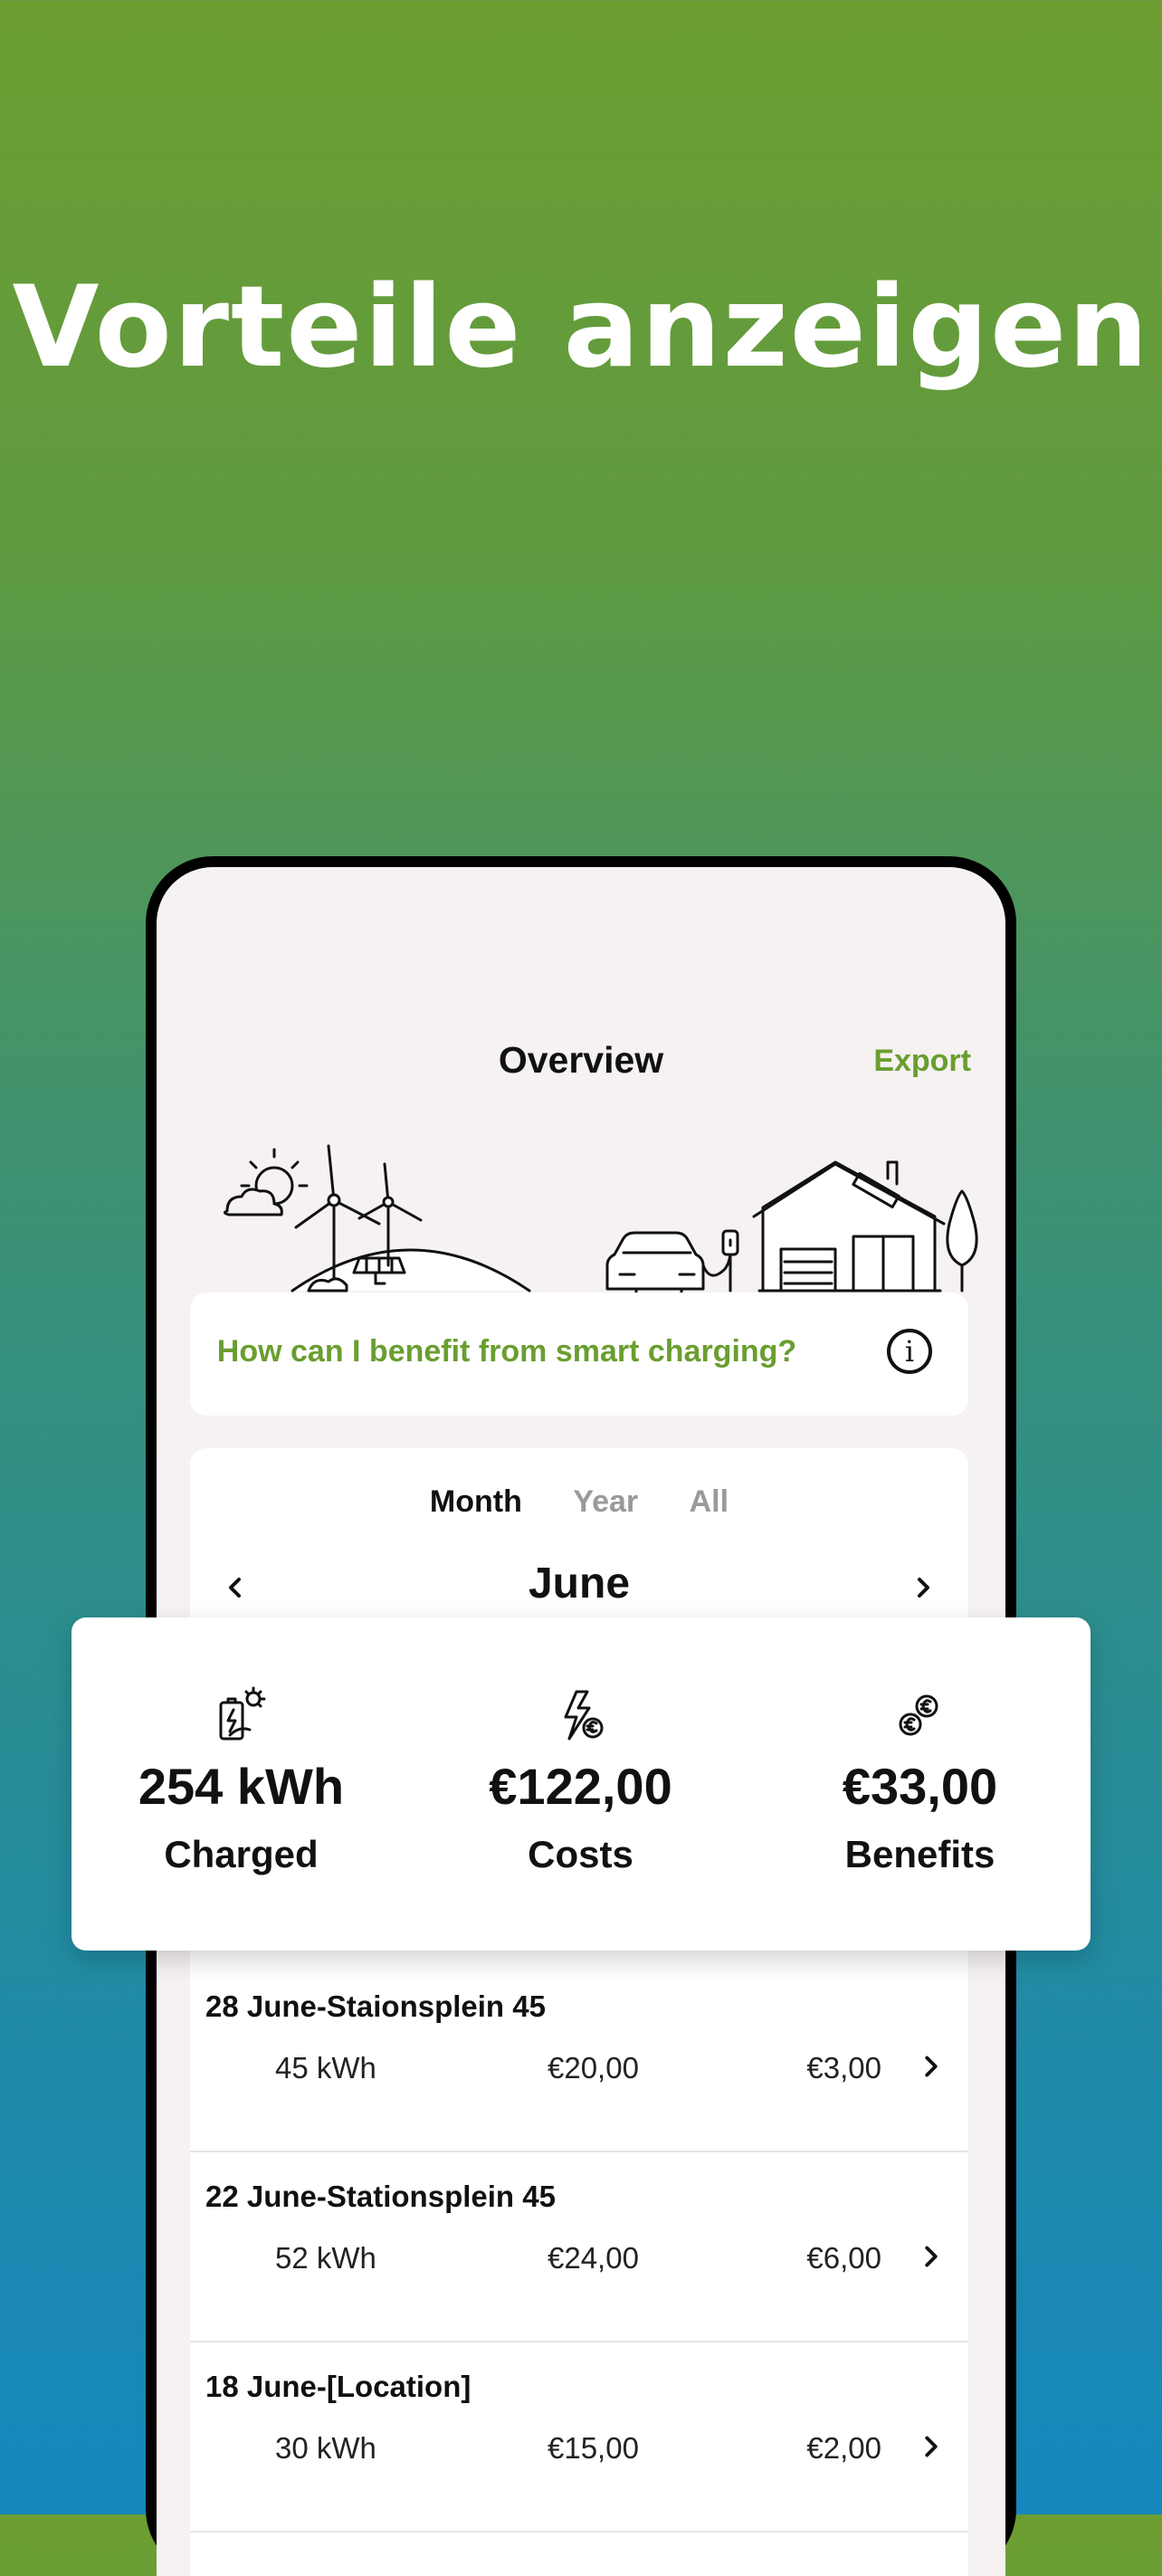 The width and height of the screenshot is (1162, 2576). What do you see at coordinates (581, 327) in the screenshot?
I see `headline: Vorteile anzeigen` at bounding box center [581, 327].